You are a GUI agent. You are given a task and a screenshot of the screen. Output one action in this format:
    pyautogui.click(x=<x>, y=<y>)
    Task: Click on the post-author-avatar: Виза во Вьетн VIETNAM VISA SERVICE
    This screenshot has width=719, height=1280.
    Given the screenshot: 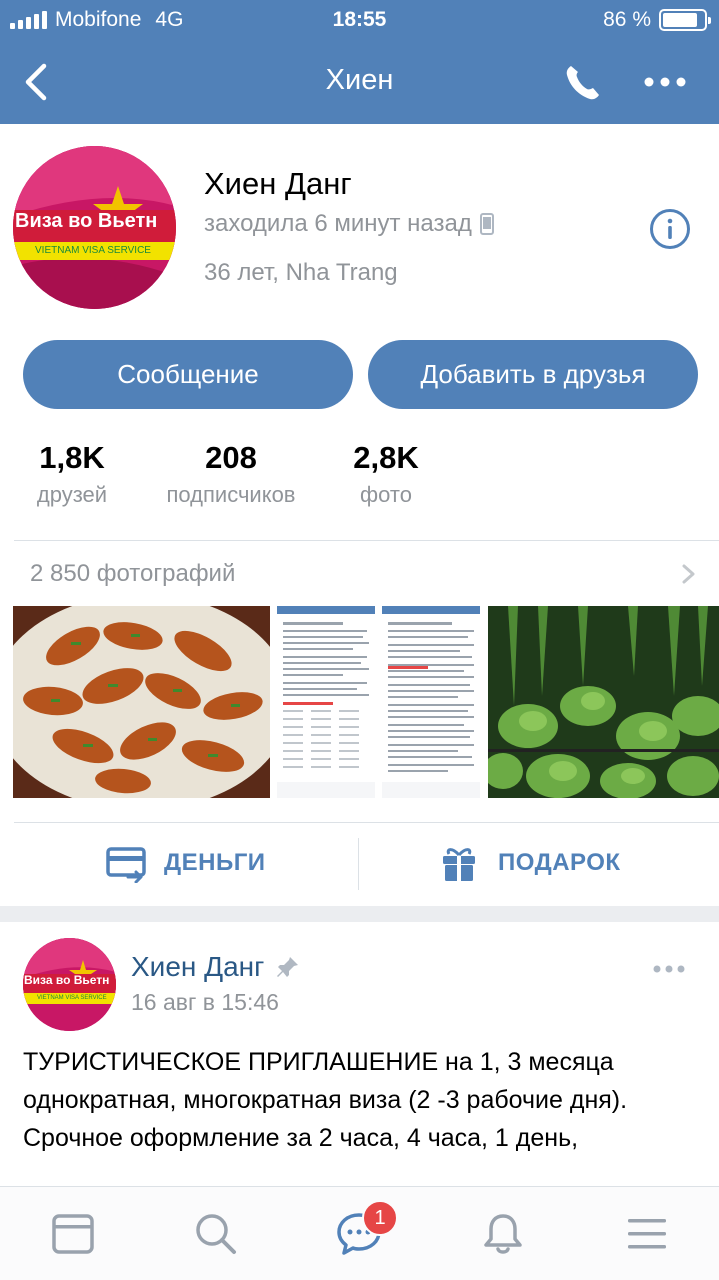 What is the action you would take?
    pyautogui.click(x=69, y=984)
    